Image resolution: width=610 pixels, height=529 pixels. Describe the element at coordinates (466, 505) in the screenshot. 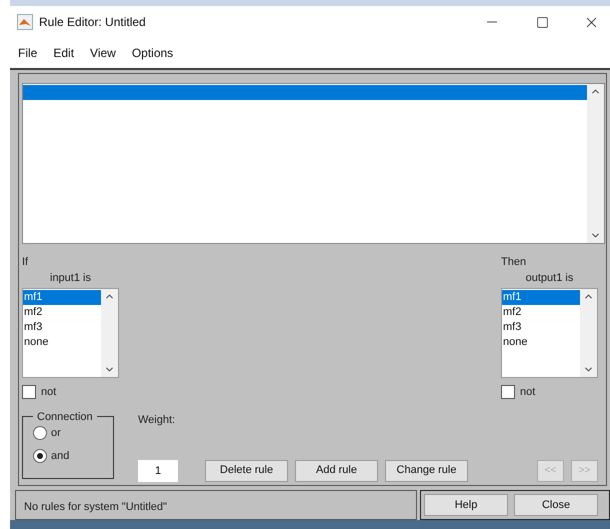

I see `footer-button: Help` at that location.